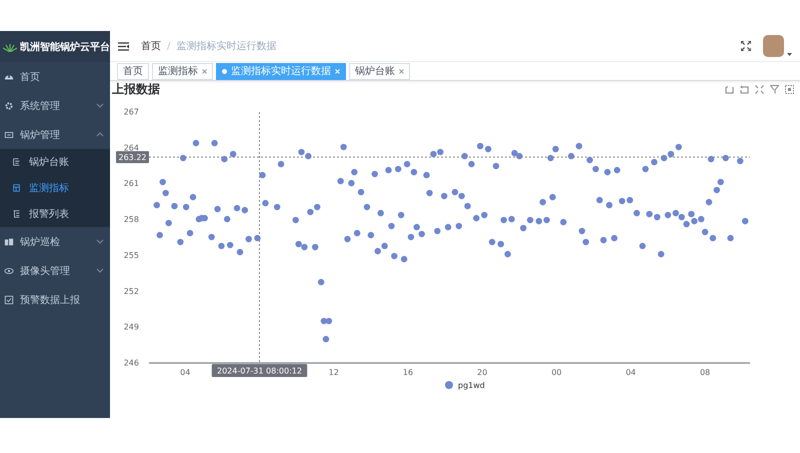 The image size is (800, 453). I want to click on x-tick-label: 20, so click(482, 372).